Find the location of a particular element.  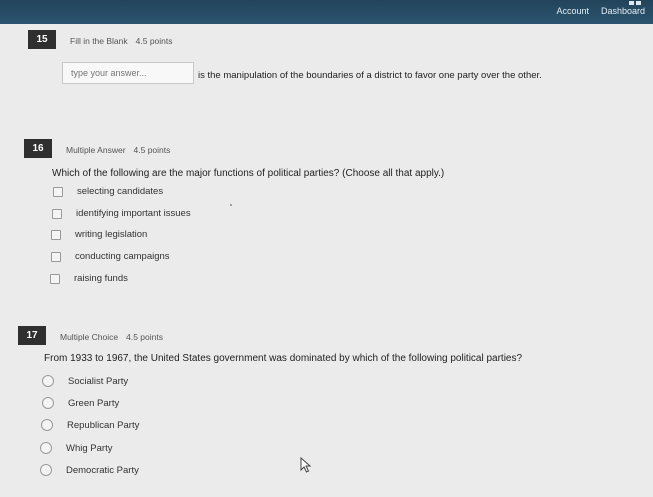

account-link: Account is located at coordinates (572, 11).